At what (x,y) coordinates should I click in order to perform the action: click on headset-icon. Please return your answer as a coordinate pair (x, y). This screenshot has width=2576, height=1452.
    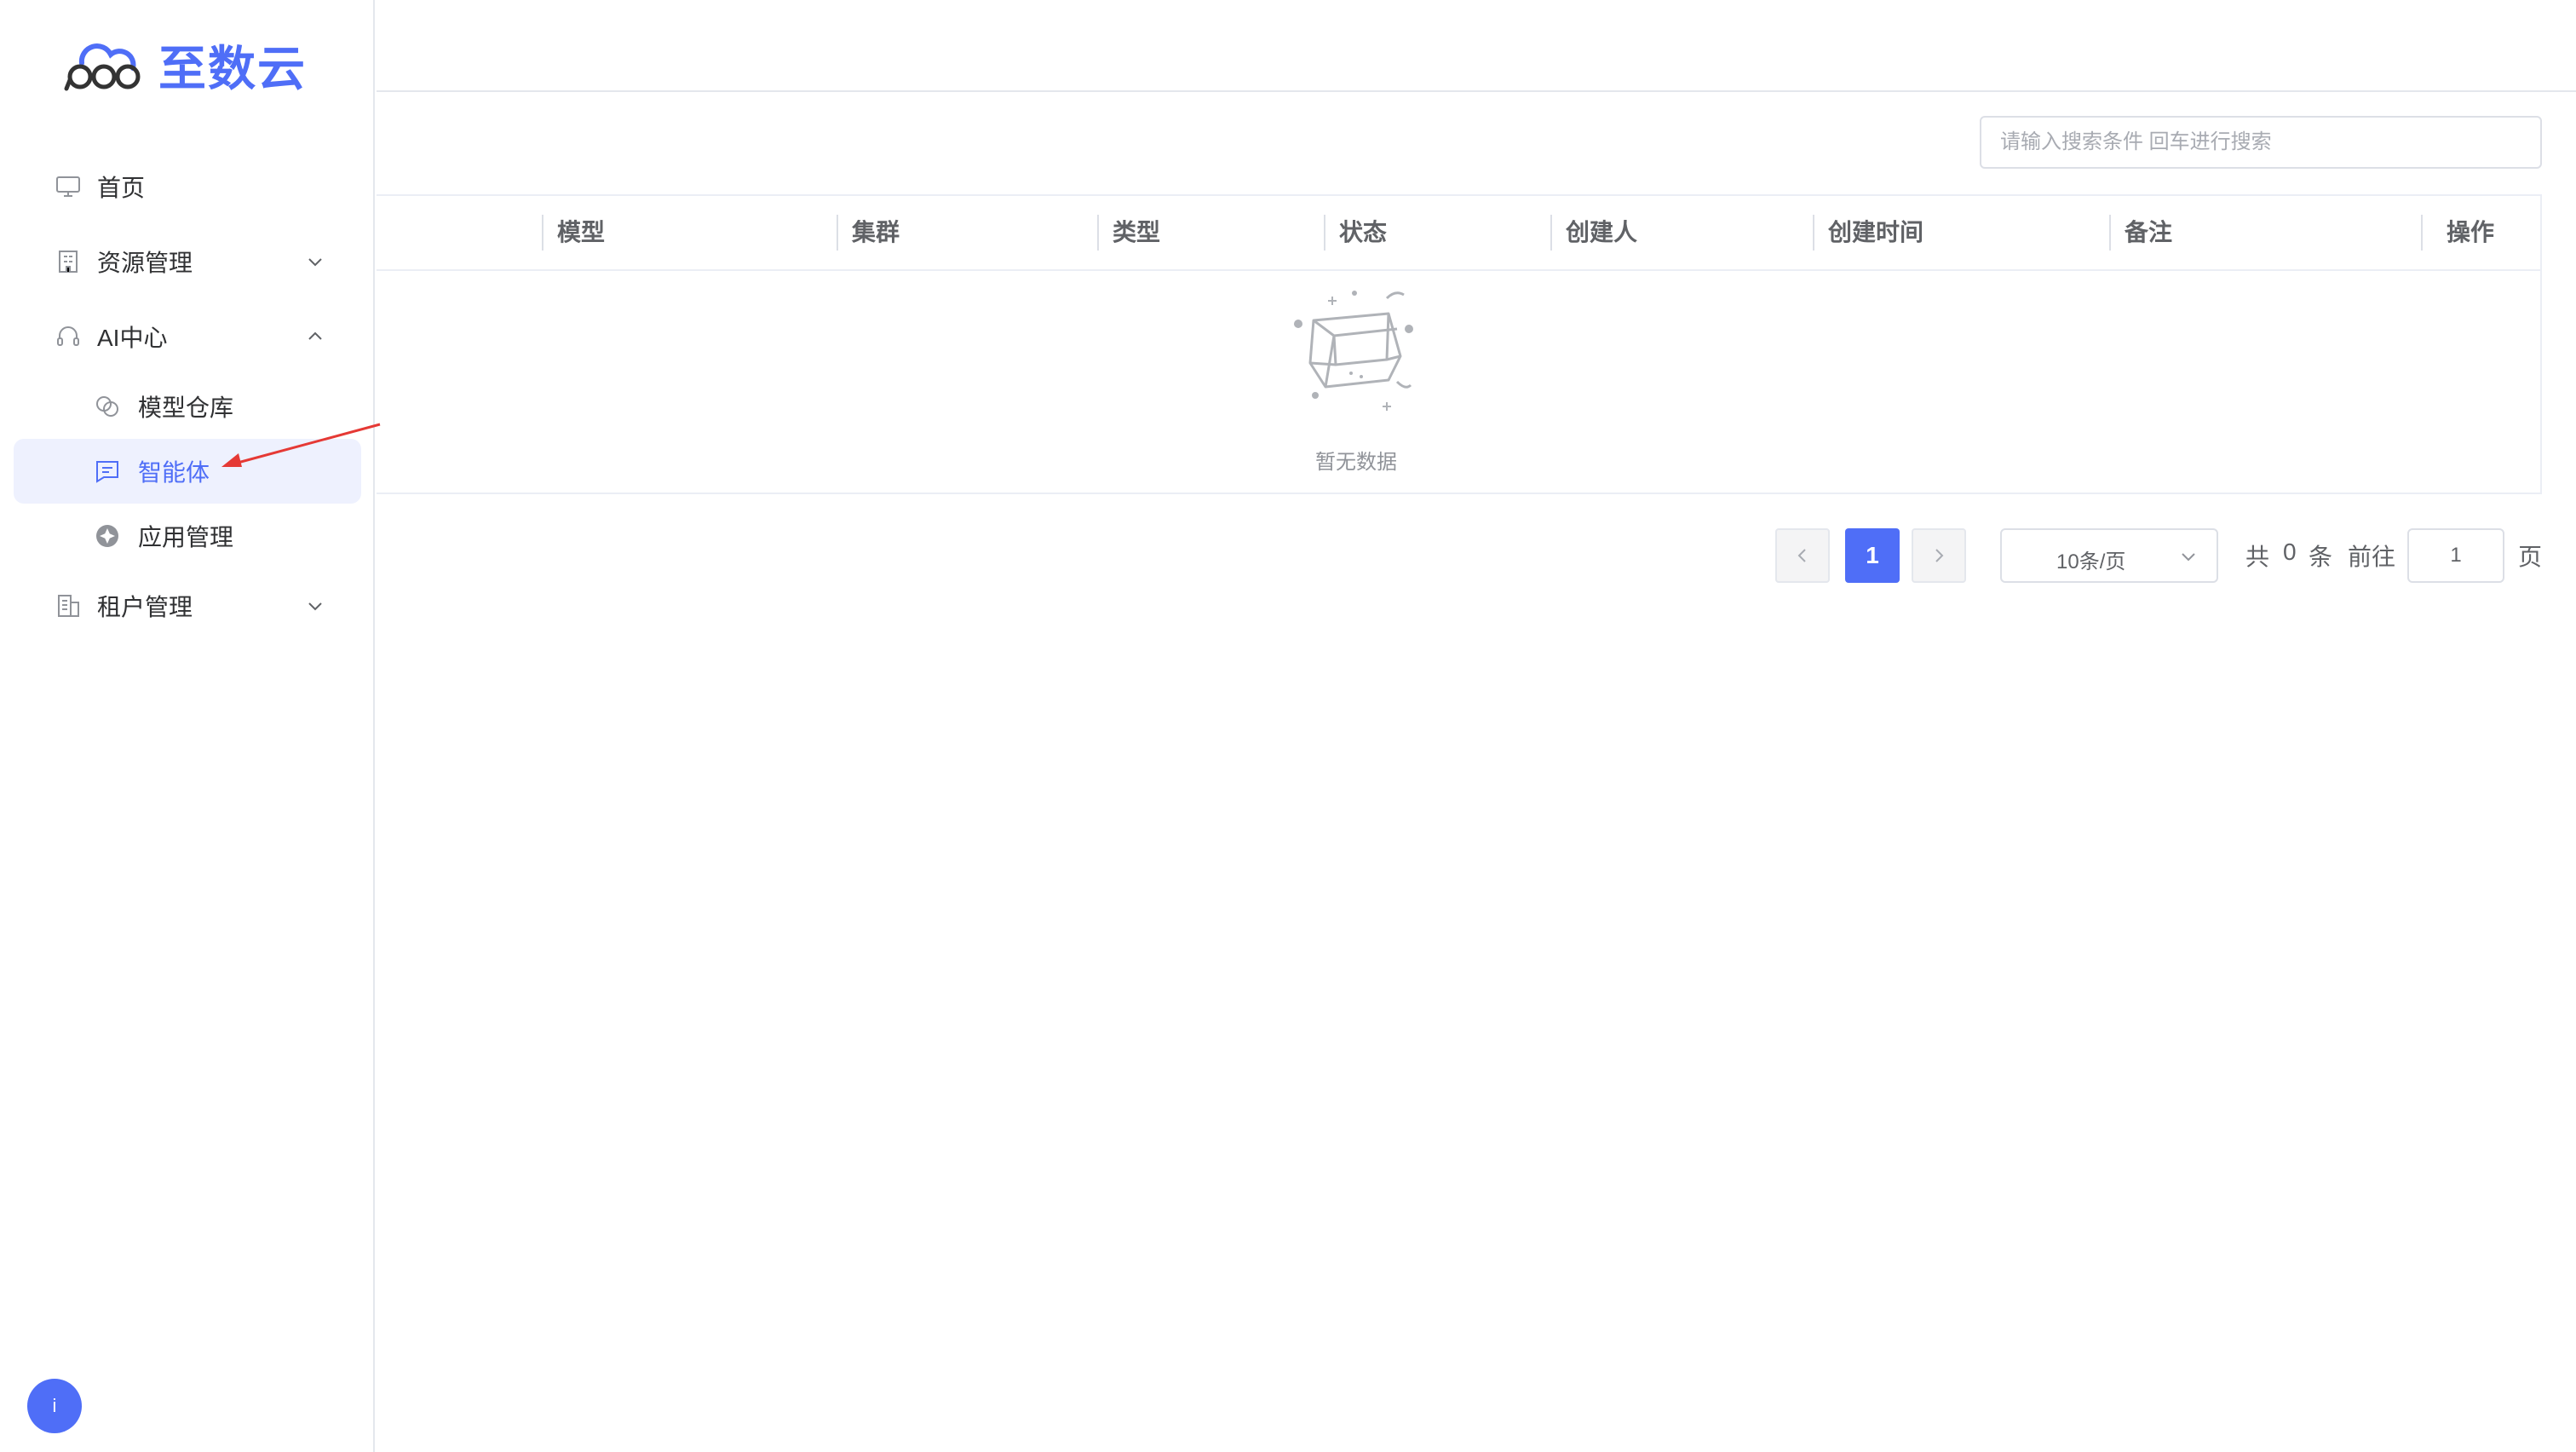
    Looking at the image, I should click on (68, 336).